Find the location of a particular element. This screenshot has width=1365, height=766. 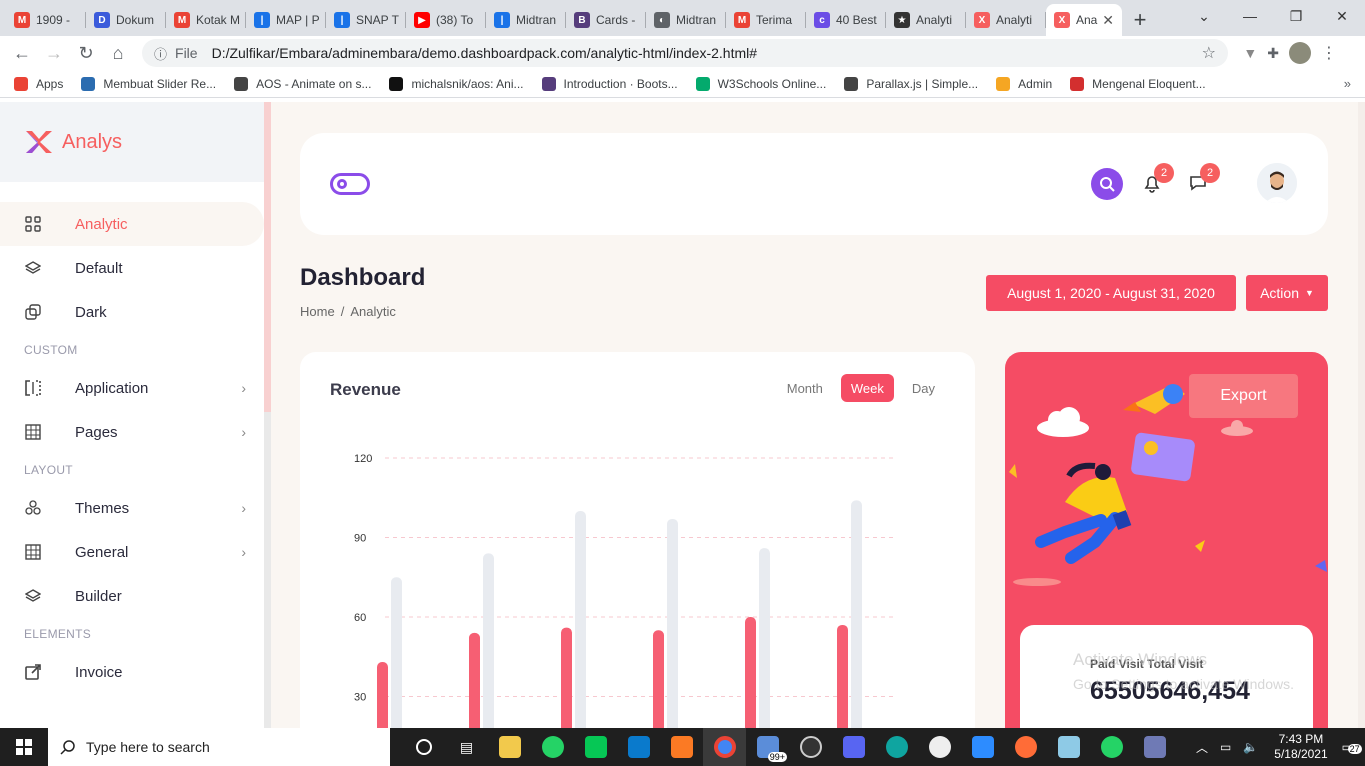

forward-button: → is located at coordinates (54, 53).